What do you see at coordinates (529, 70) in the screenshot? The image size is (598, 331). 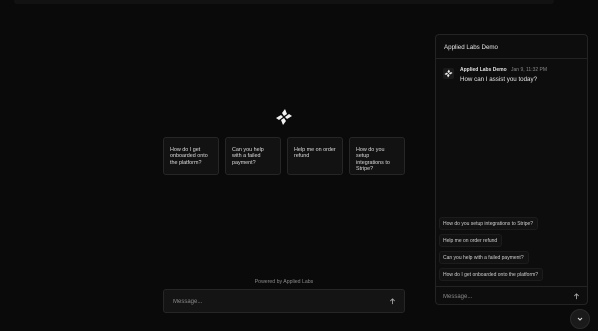 I see `message-timestamp: Jan 9, 11:32 PM` at bounding box center [529, 70].